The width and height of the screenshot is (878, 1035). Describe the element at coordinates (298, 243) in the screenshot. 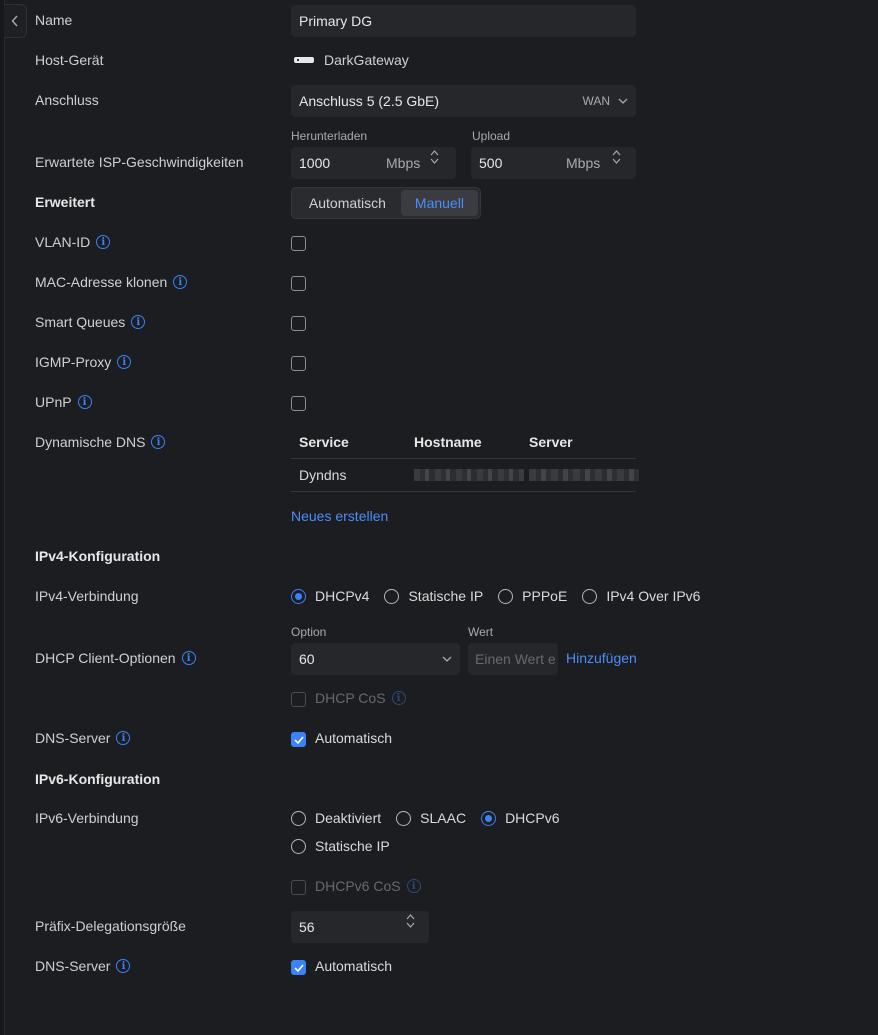

I see `vlan-checkbox` at that location.